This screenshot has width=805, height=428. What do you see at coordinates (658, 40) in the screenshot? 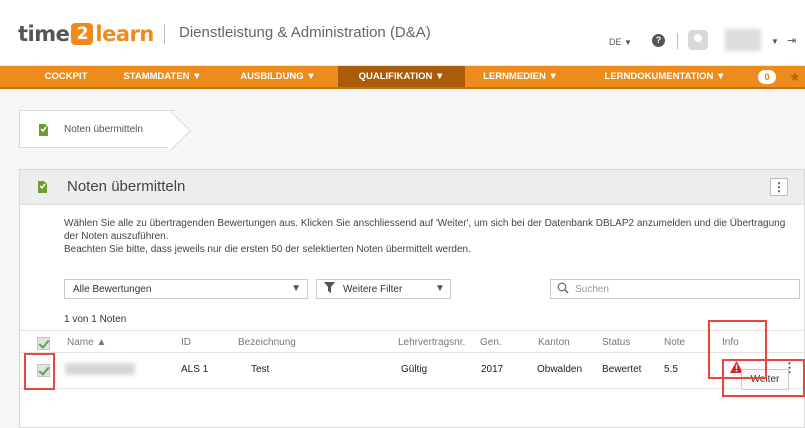
I see `help-icon: ?` at bounding box center [658, 40].